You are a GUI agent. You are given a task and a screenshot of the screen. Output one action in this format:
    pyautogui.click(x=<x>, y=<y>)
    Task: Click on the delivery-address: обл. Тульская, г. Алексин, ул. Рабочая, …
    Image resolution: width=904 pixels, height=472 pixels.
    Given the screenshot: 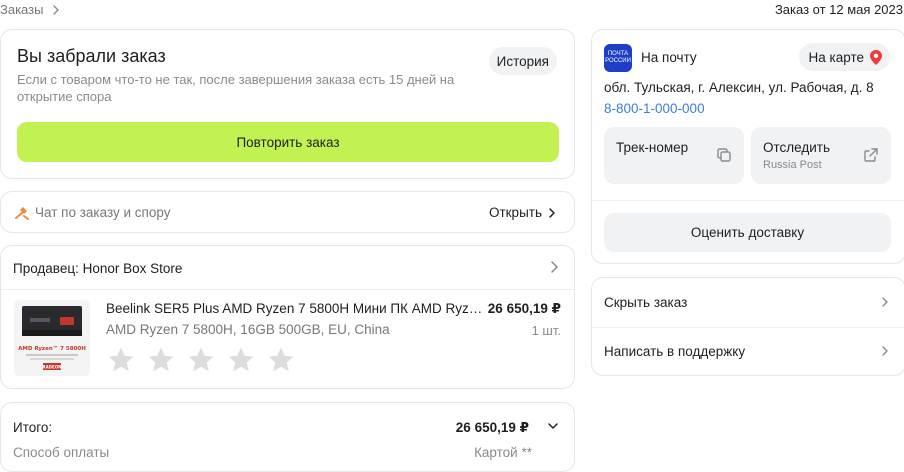 What is the action you would take?
    pyautogui.click(x=739, y=87)
    